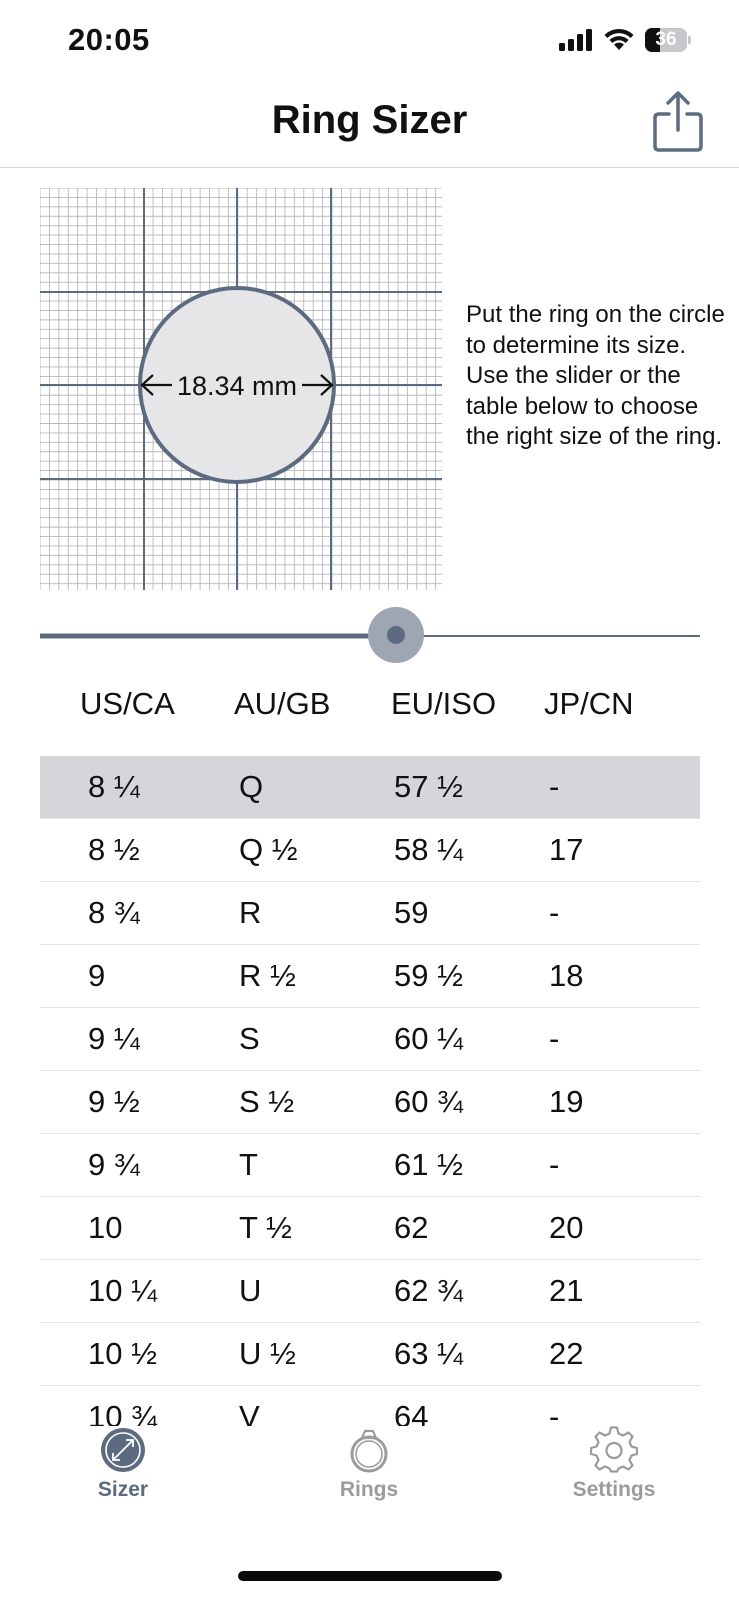 The height and width of the screenshot is (1600, 739). Describe the element at coordinates (428, 1038) in the screenshot. I see `cell-eu-iso: 60 ¼` at that location.